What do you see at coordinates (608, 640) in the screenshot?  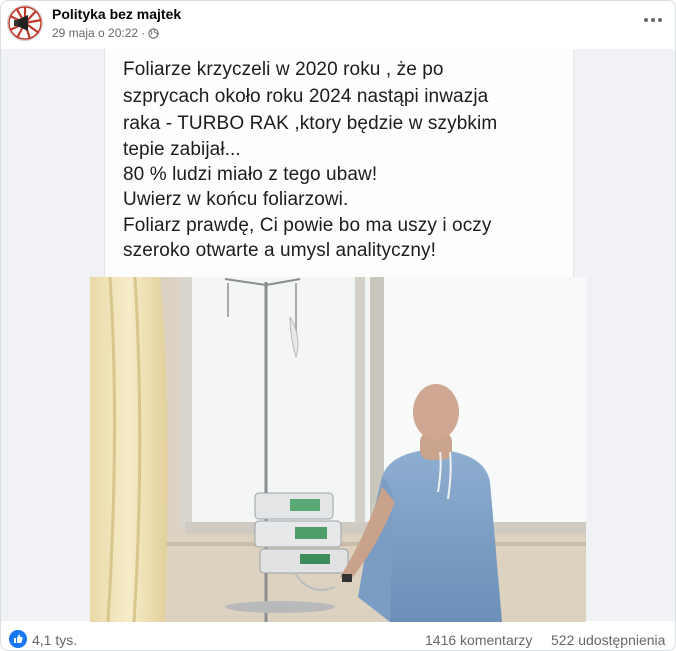 I see `shares-count: 522 udostępnienia` at bounding box center [608, 640].